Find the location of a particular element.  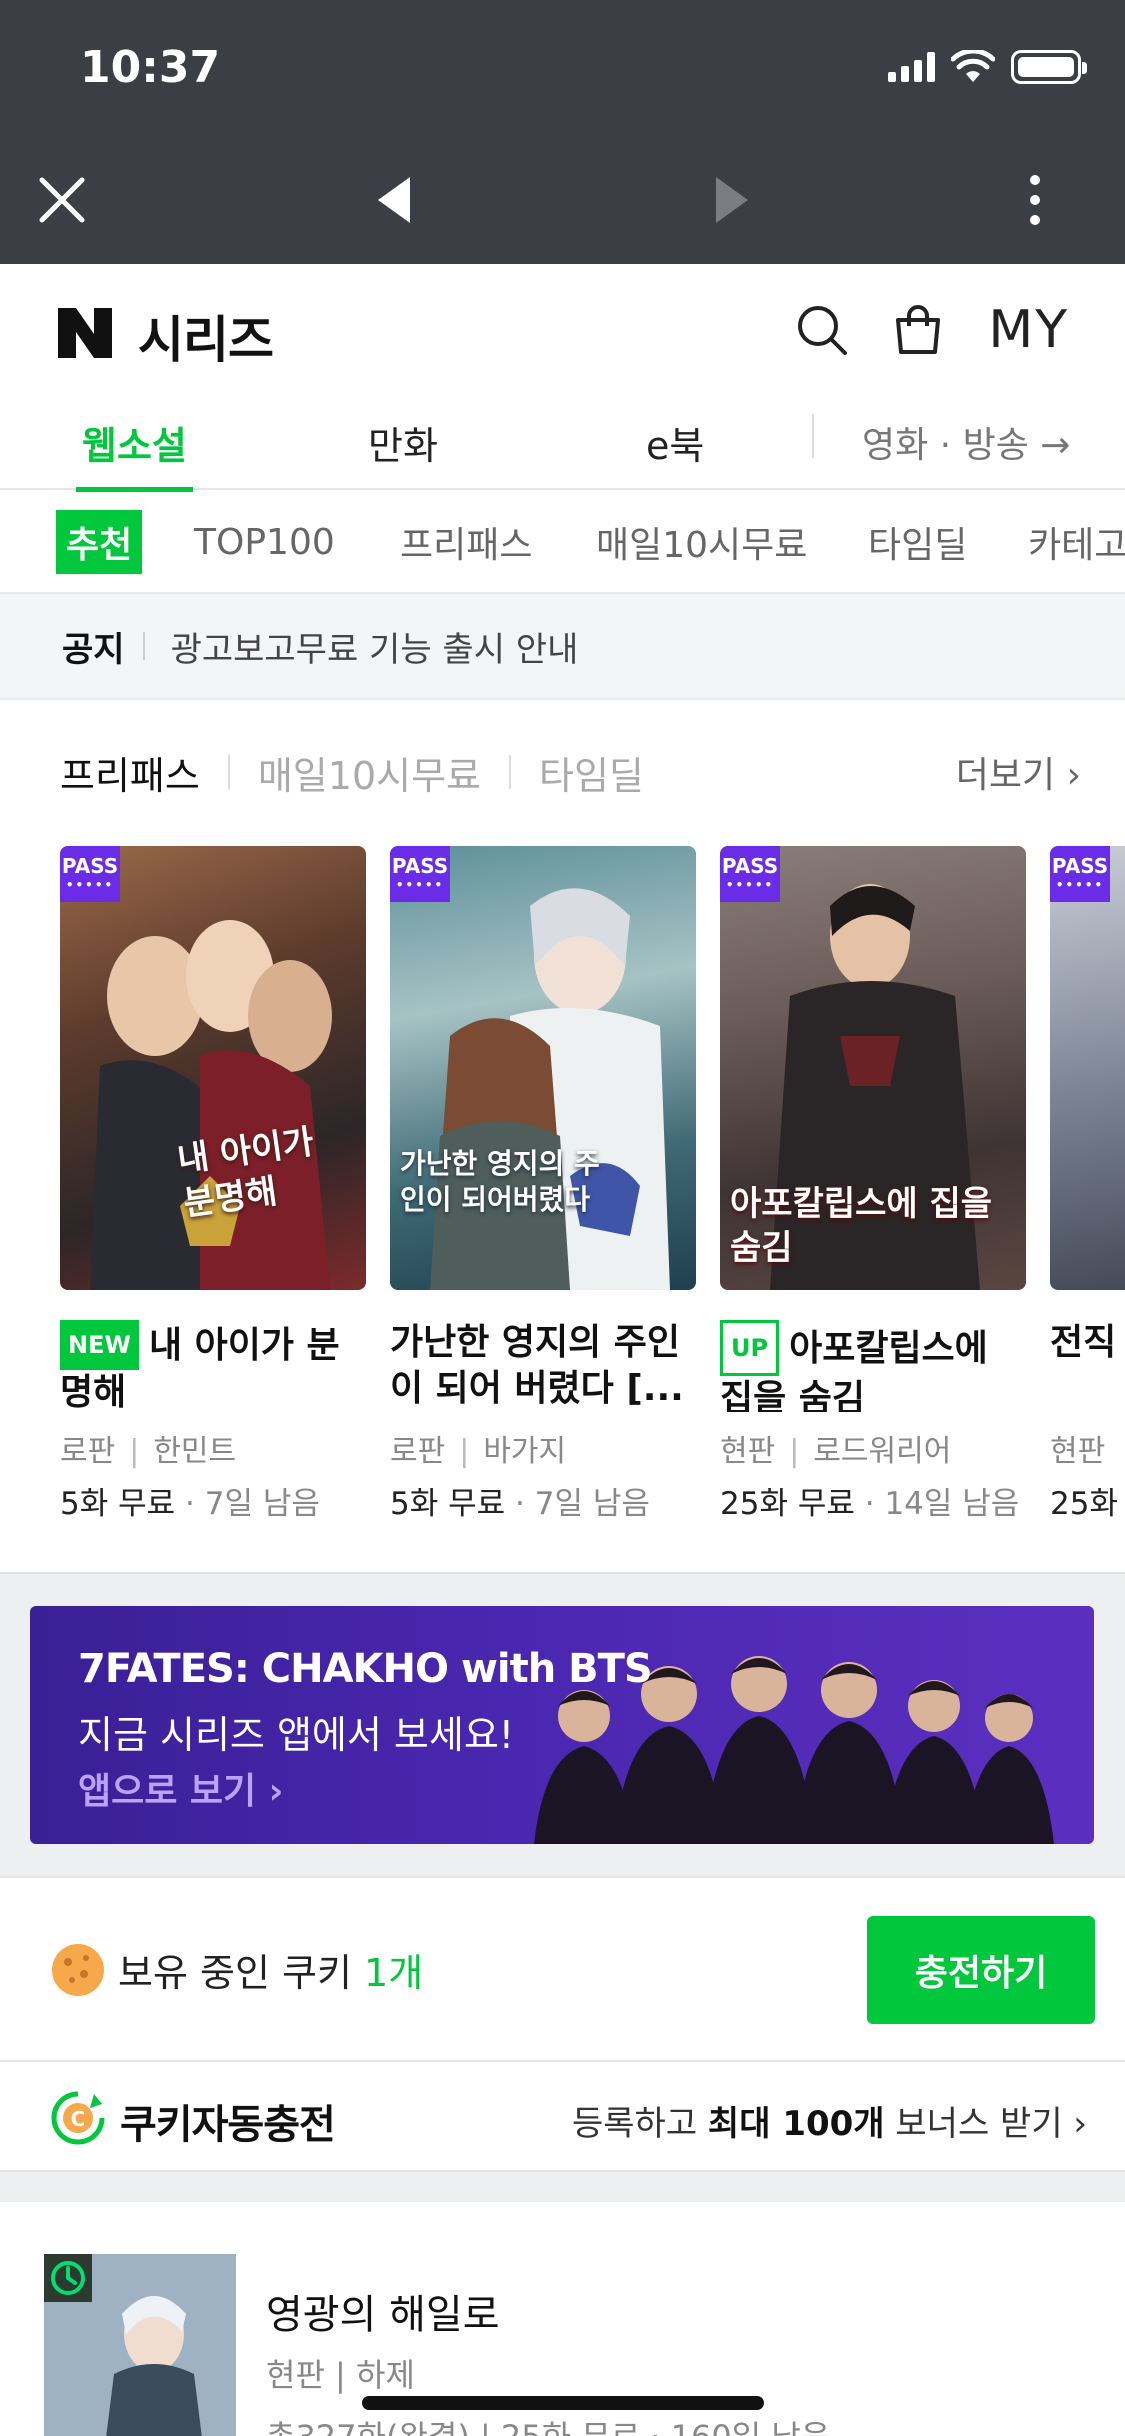

search-icon is located at coordinates (822, 330).